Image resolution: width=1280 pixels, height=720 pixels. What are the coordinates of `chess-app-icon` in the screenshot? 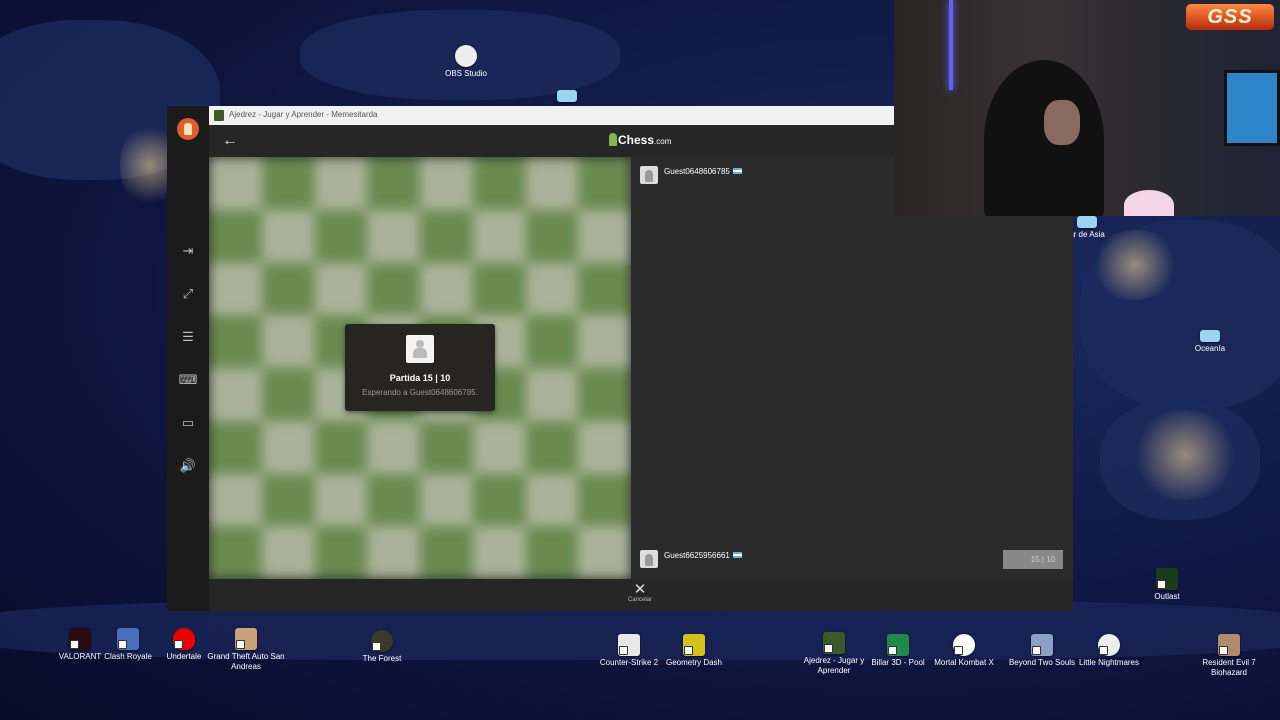 It's located at (219, 115).